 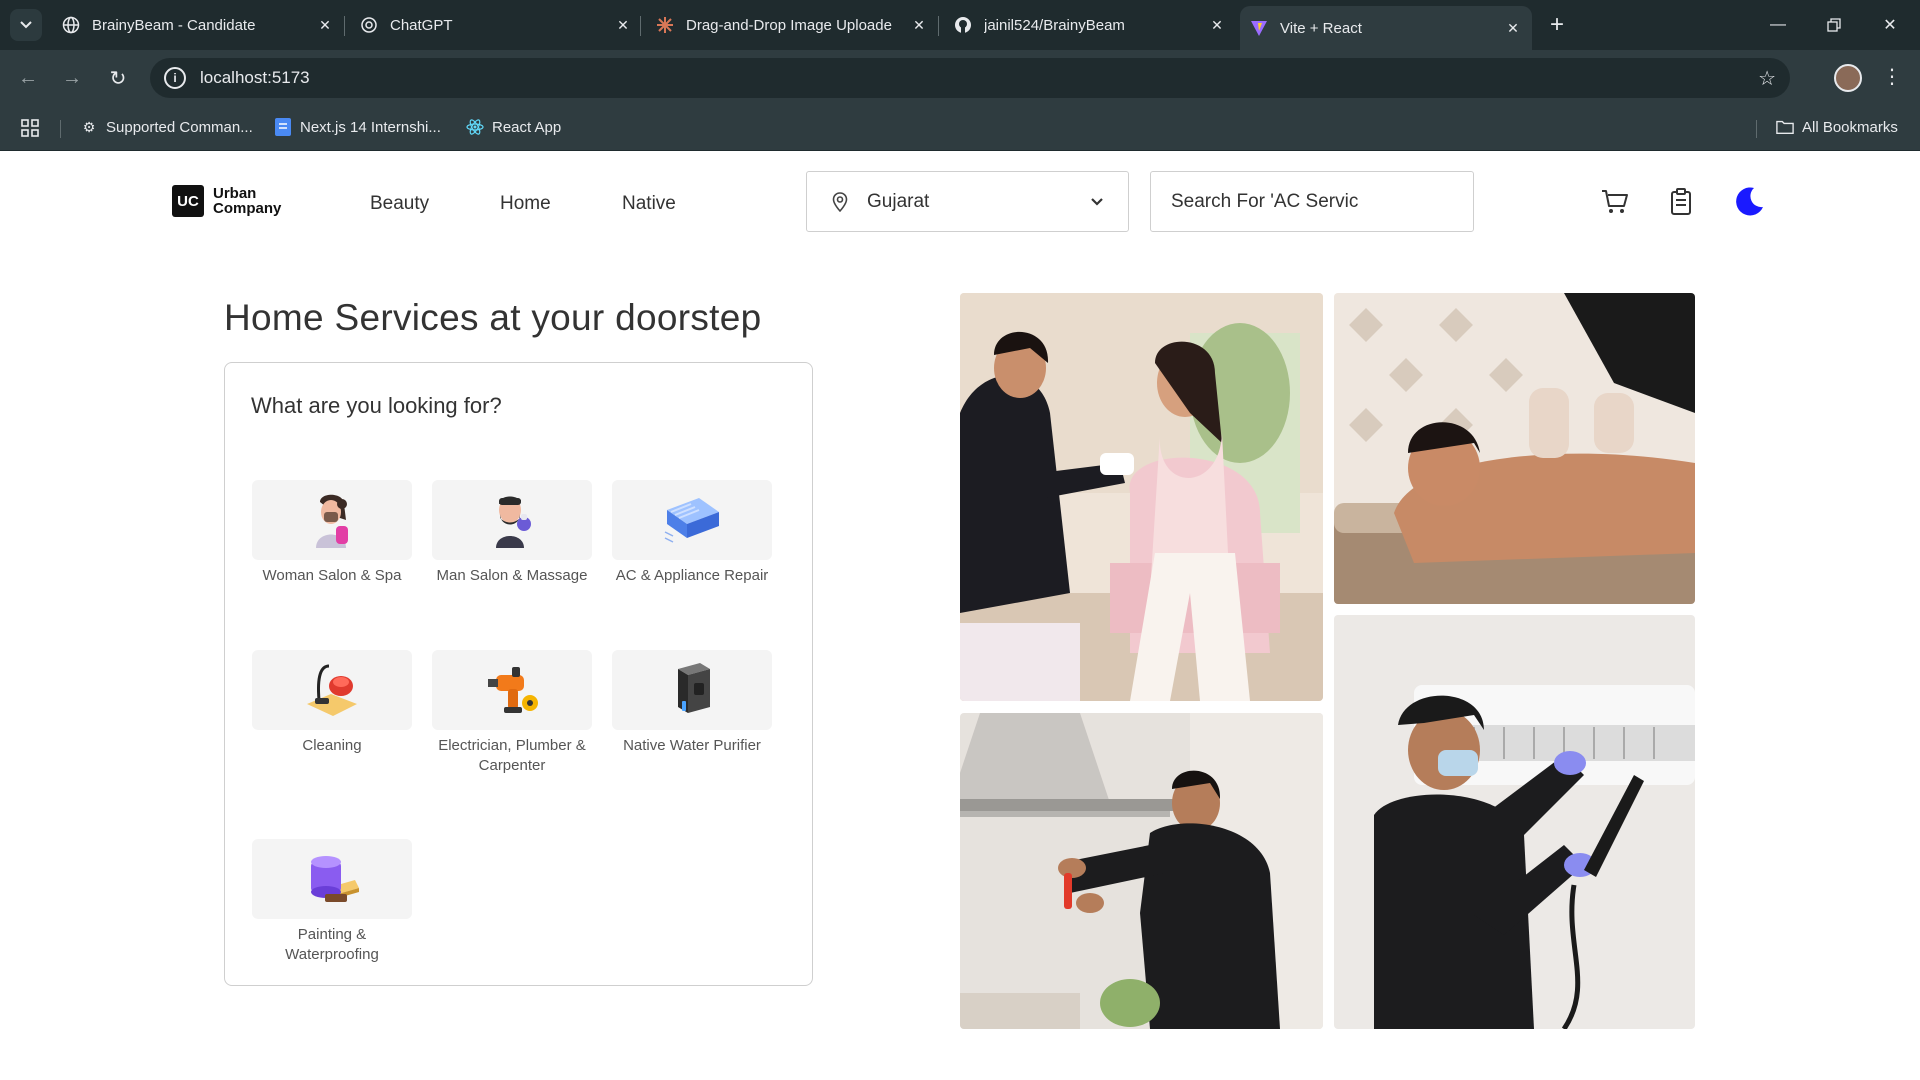 What do you see at coordinates (1312, 201) in the screenshot?
I see `search-input: Search For 'AC Servic` at bounding box center [1312, 201].